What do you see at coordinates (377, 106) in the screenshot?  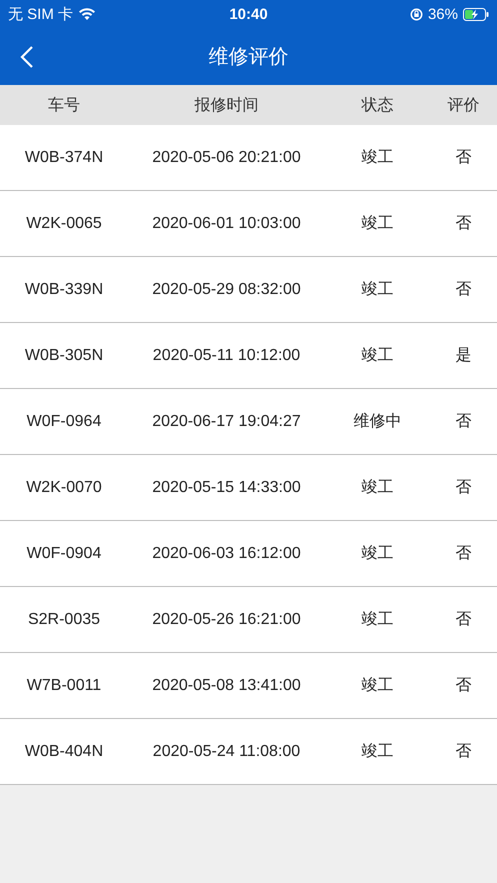 I see `column-header: 状态` at bounding box center [377, 106].